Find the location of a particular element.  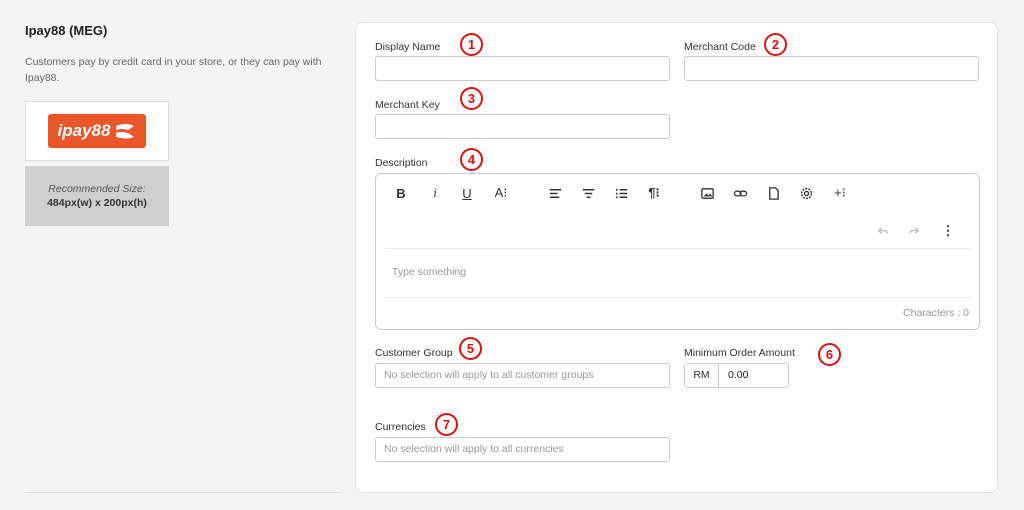

recommended-size: 484px(w) x 200px(h) is located at coordinates (97, 203).